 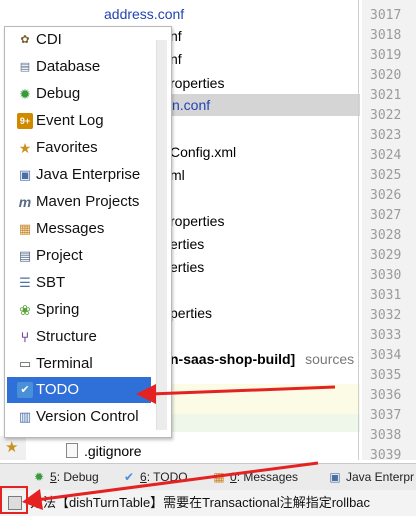 What do you see at coordinates (236, 394) in the screenshot?
I see `annotation-arrow-todo` at bounding box center [236, 394].